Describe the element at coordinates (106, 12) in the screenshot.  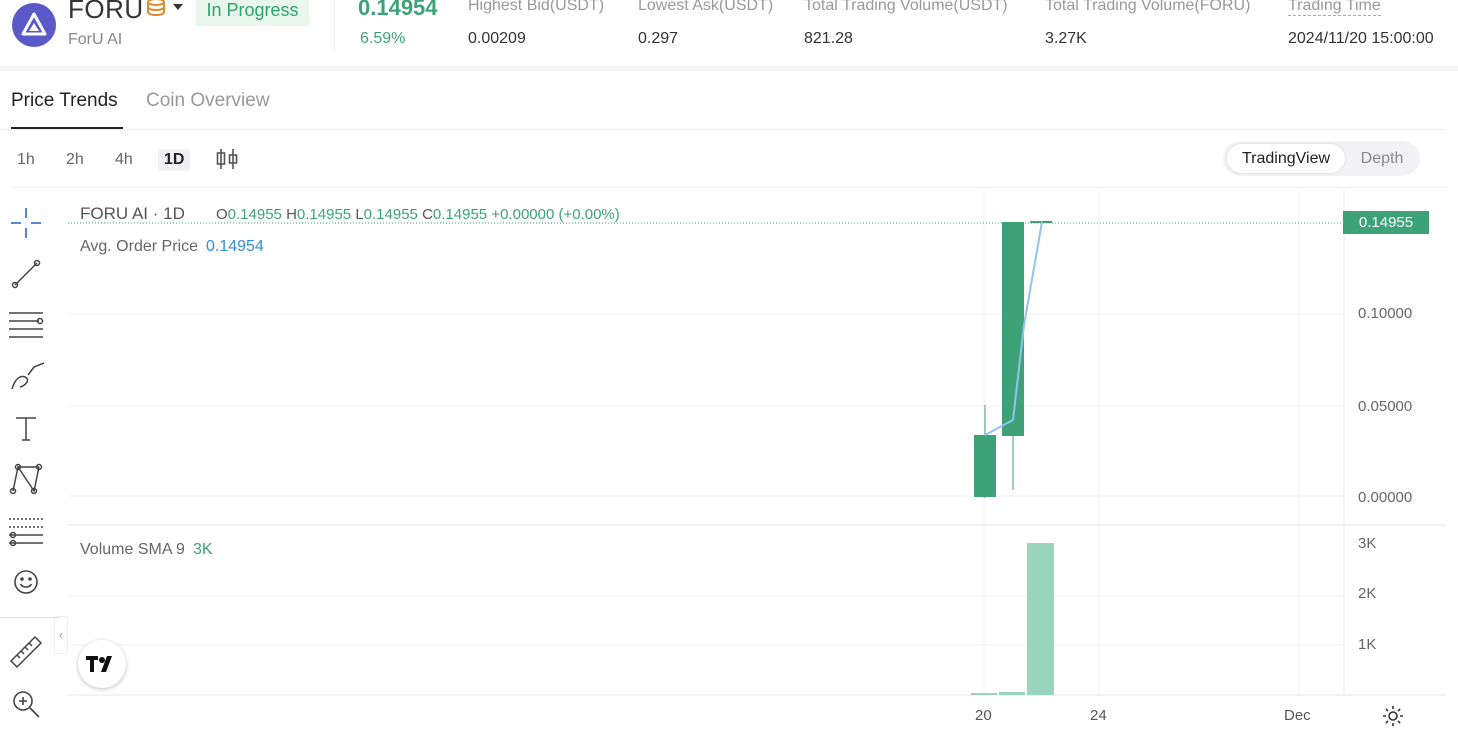
I see `coin-ticker: FORU` at that location.